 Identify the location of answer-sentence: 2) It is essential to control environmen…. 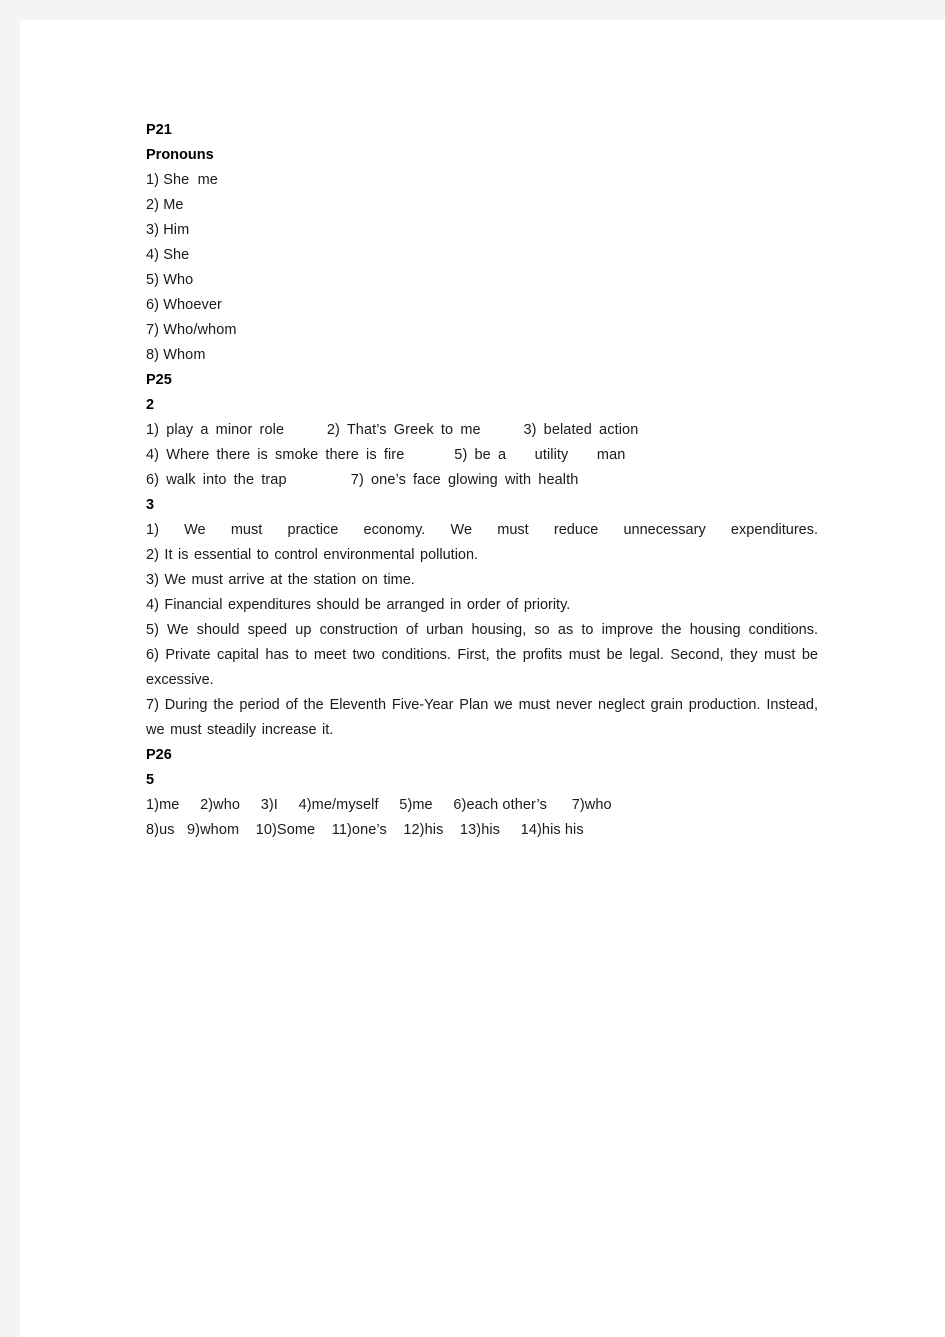
(312, 555).